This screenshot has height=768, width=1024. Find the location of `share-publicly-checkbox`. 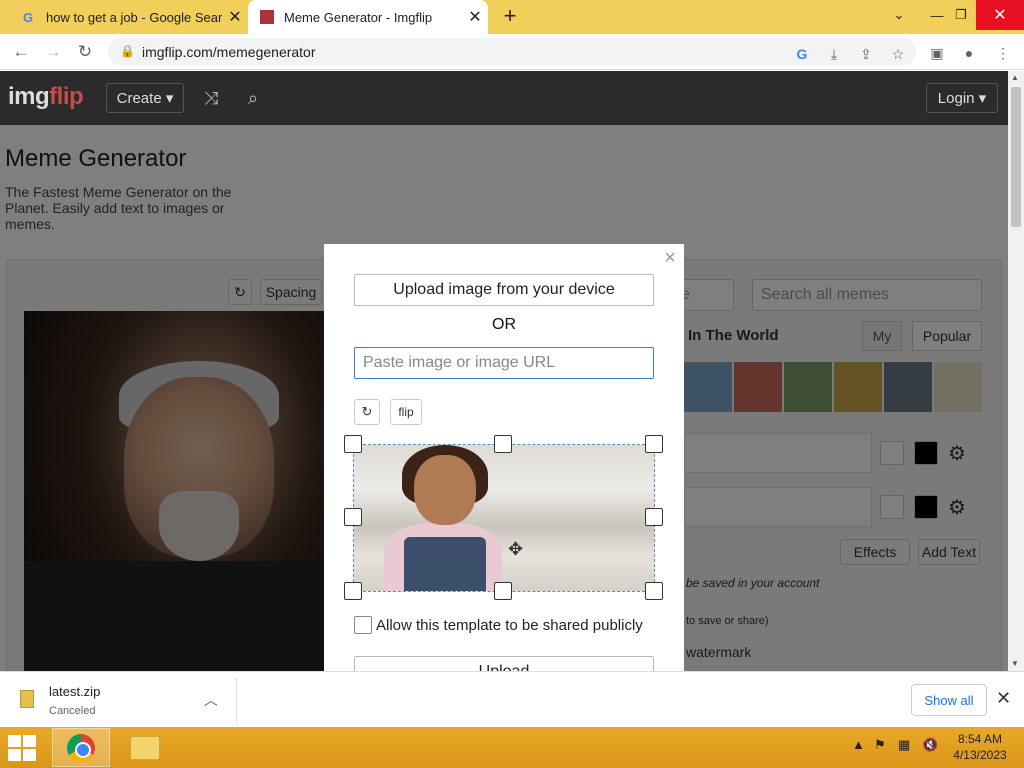

share-publicly-checkbox is located at coordinates (363, 625).